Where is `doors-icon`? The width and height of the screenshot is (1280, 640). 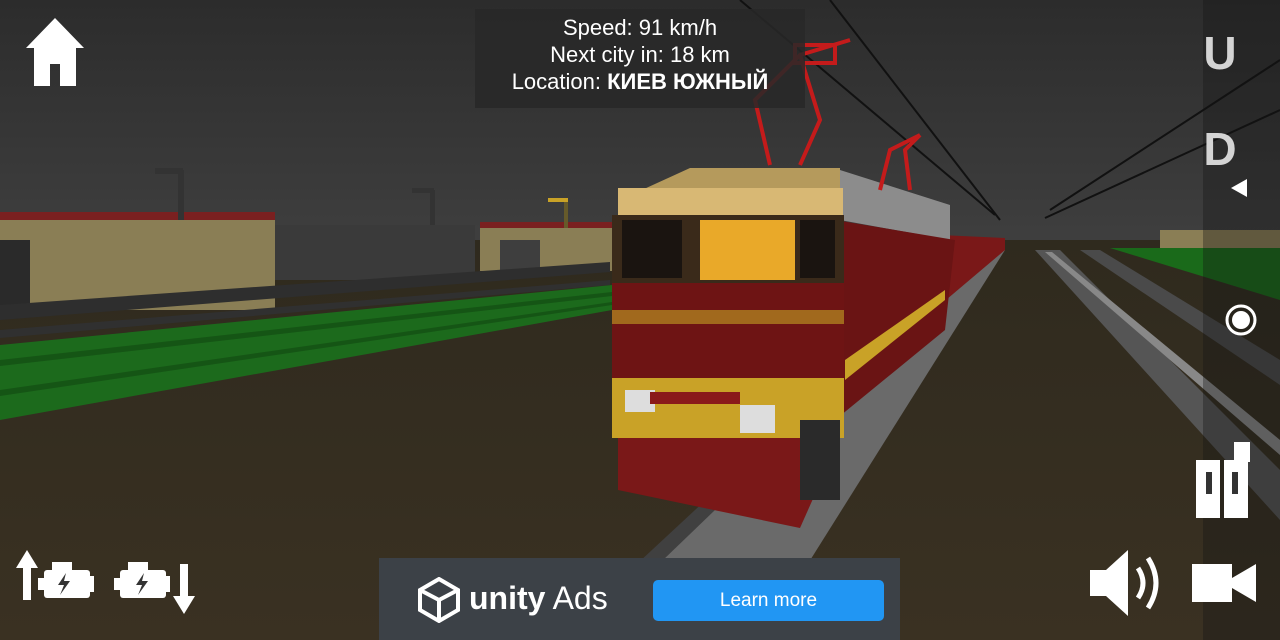 doors-icon is located at coordinates (1223, 481).